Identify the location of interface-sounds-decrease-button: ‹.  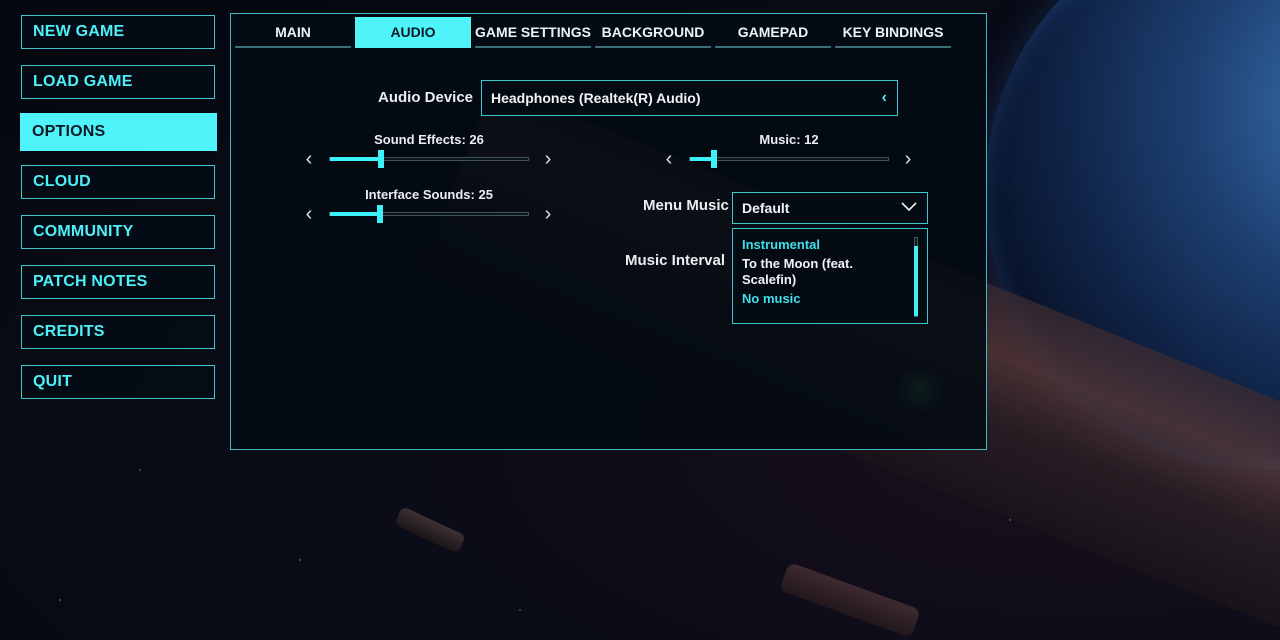
(309, 214).